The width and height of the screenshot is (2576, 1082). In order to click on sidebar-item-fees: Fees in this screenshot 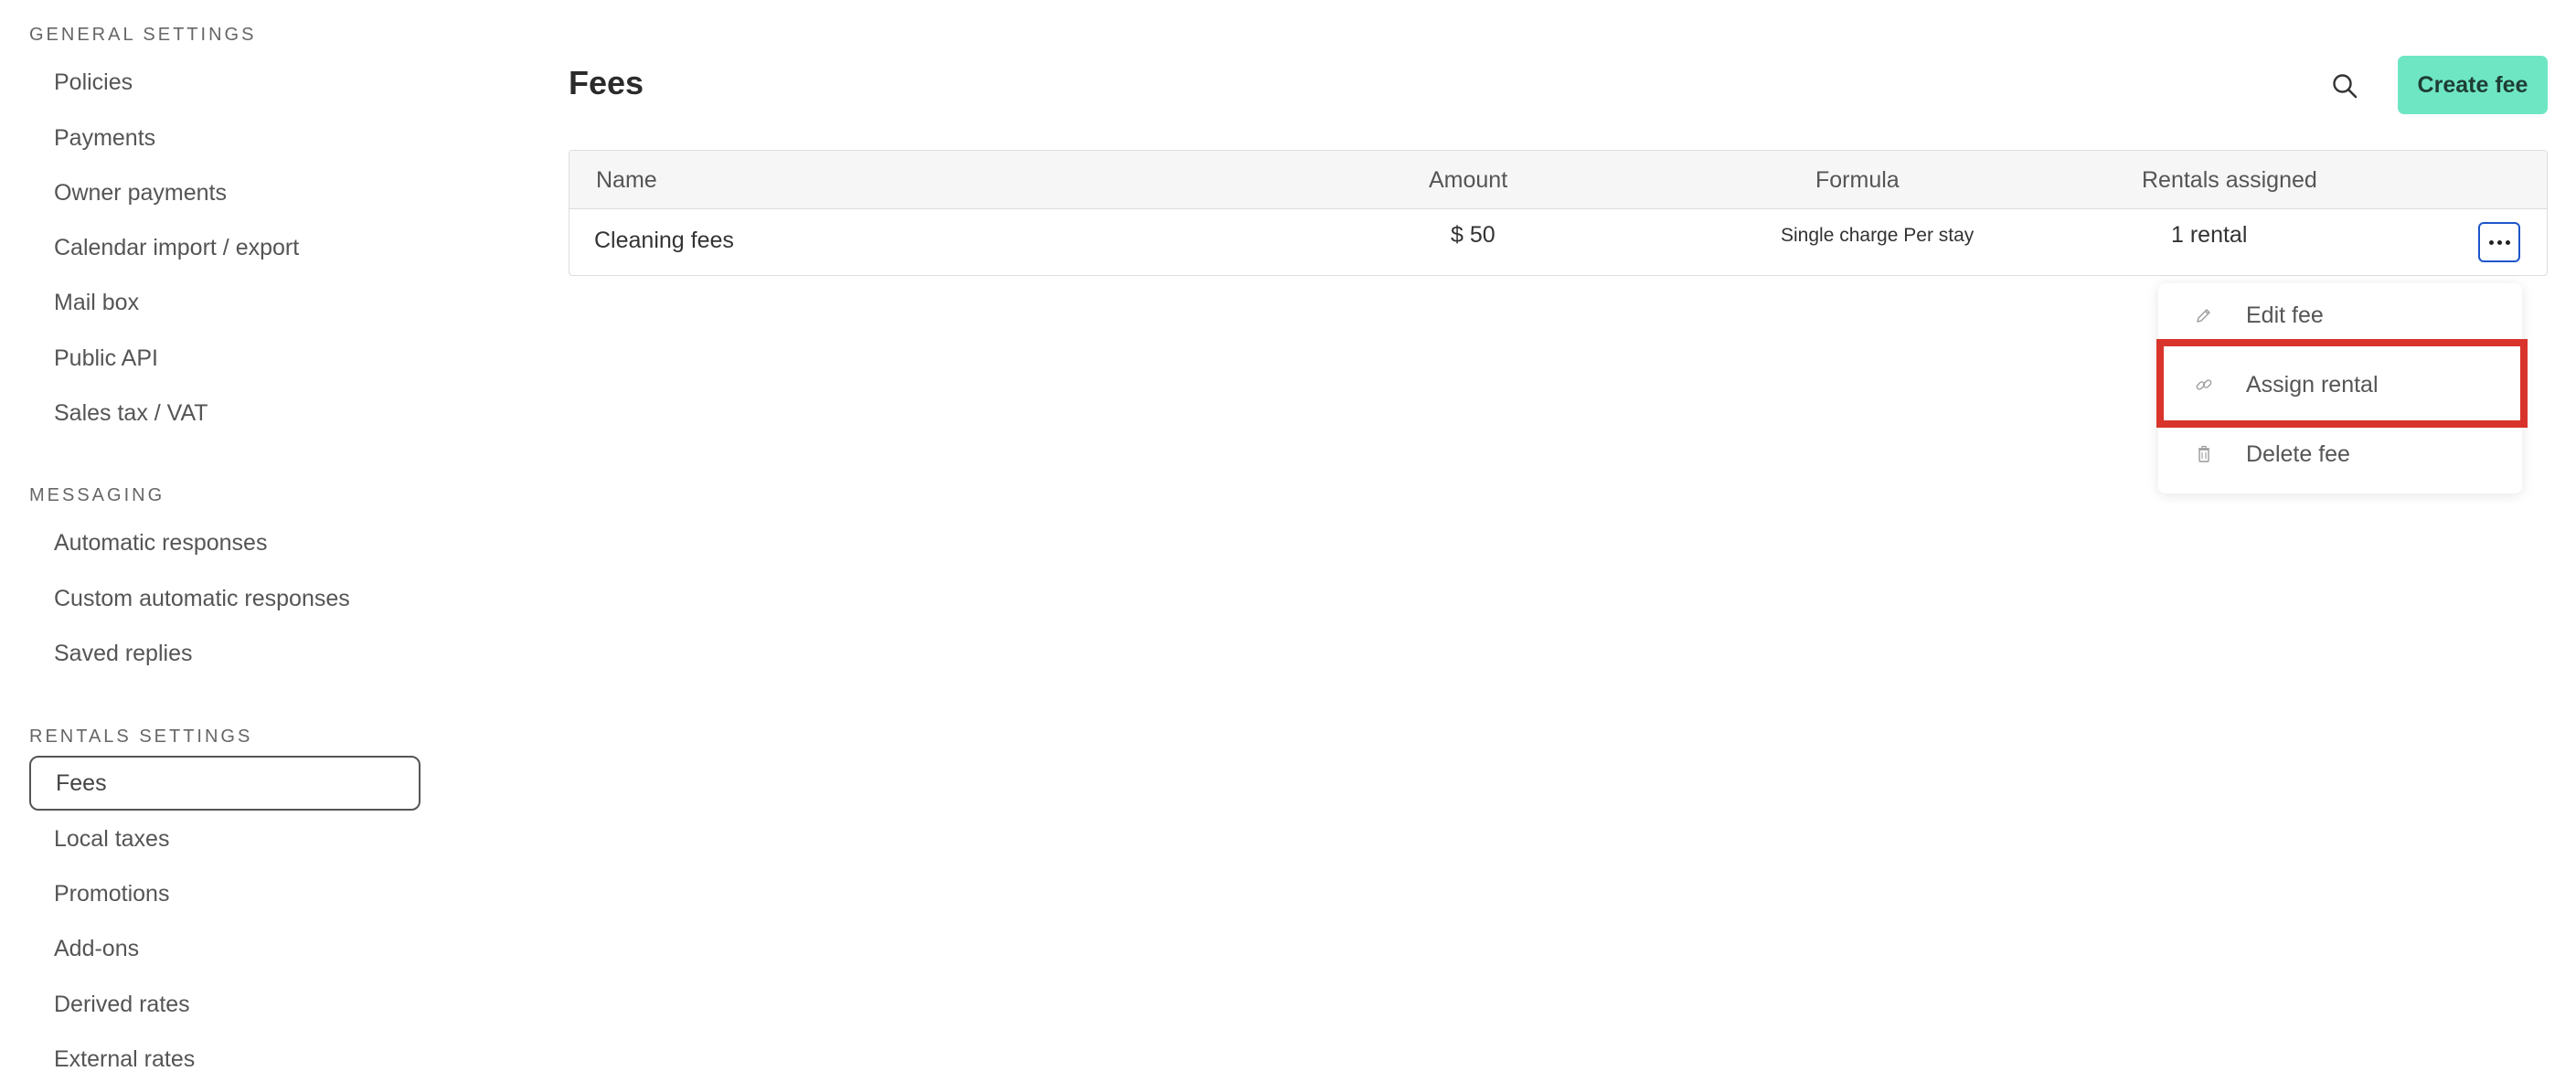, I will do `click(224, 783)`.